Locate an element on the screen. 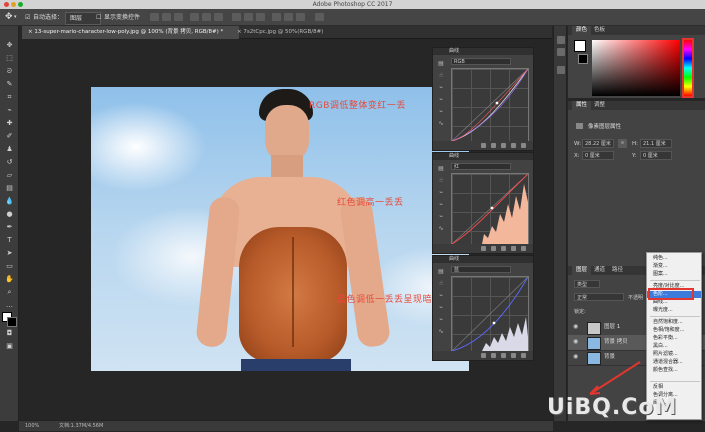  blend-mode-dropdown: 正常 is located at coordinates (599, 297).